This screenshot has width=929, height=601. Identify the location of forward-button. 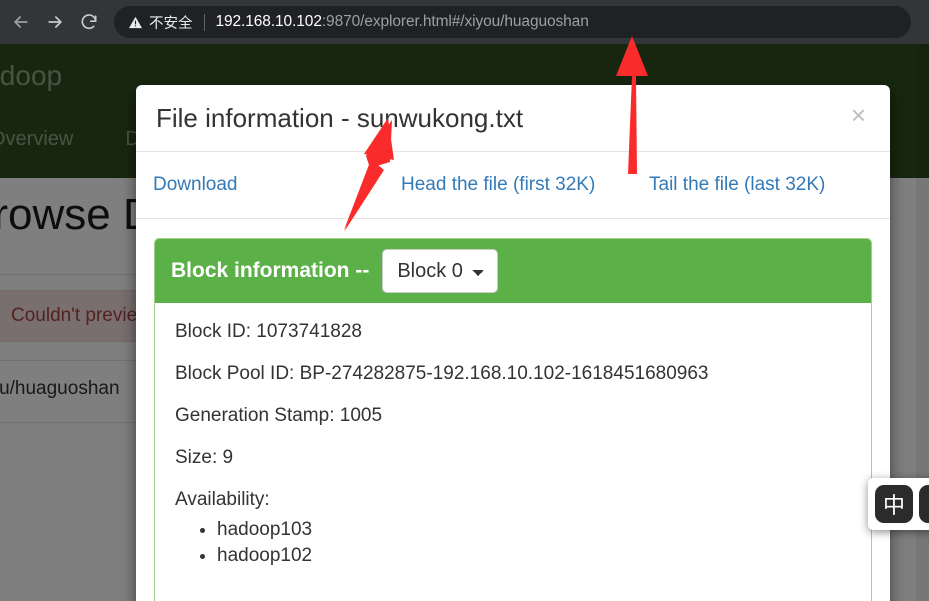
(55, 22).